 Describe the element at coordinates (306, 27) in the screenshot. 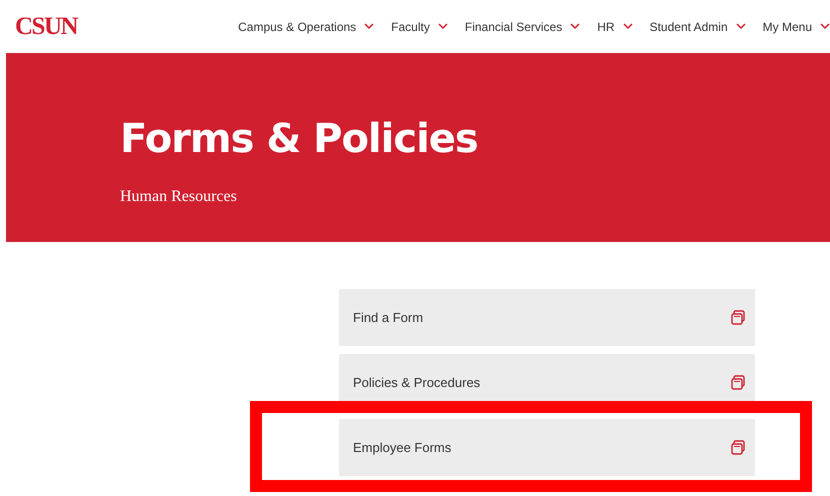

I see `nav-menu-item: Campus & Operations` at that location.